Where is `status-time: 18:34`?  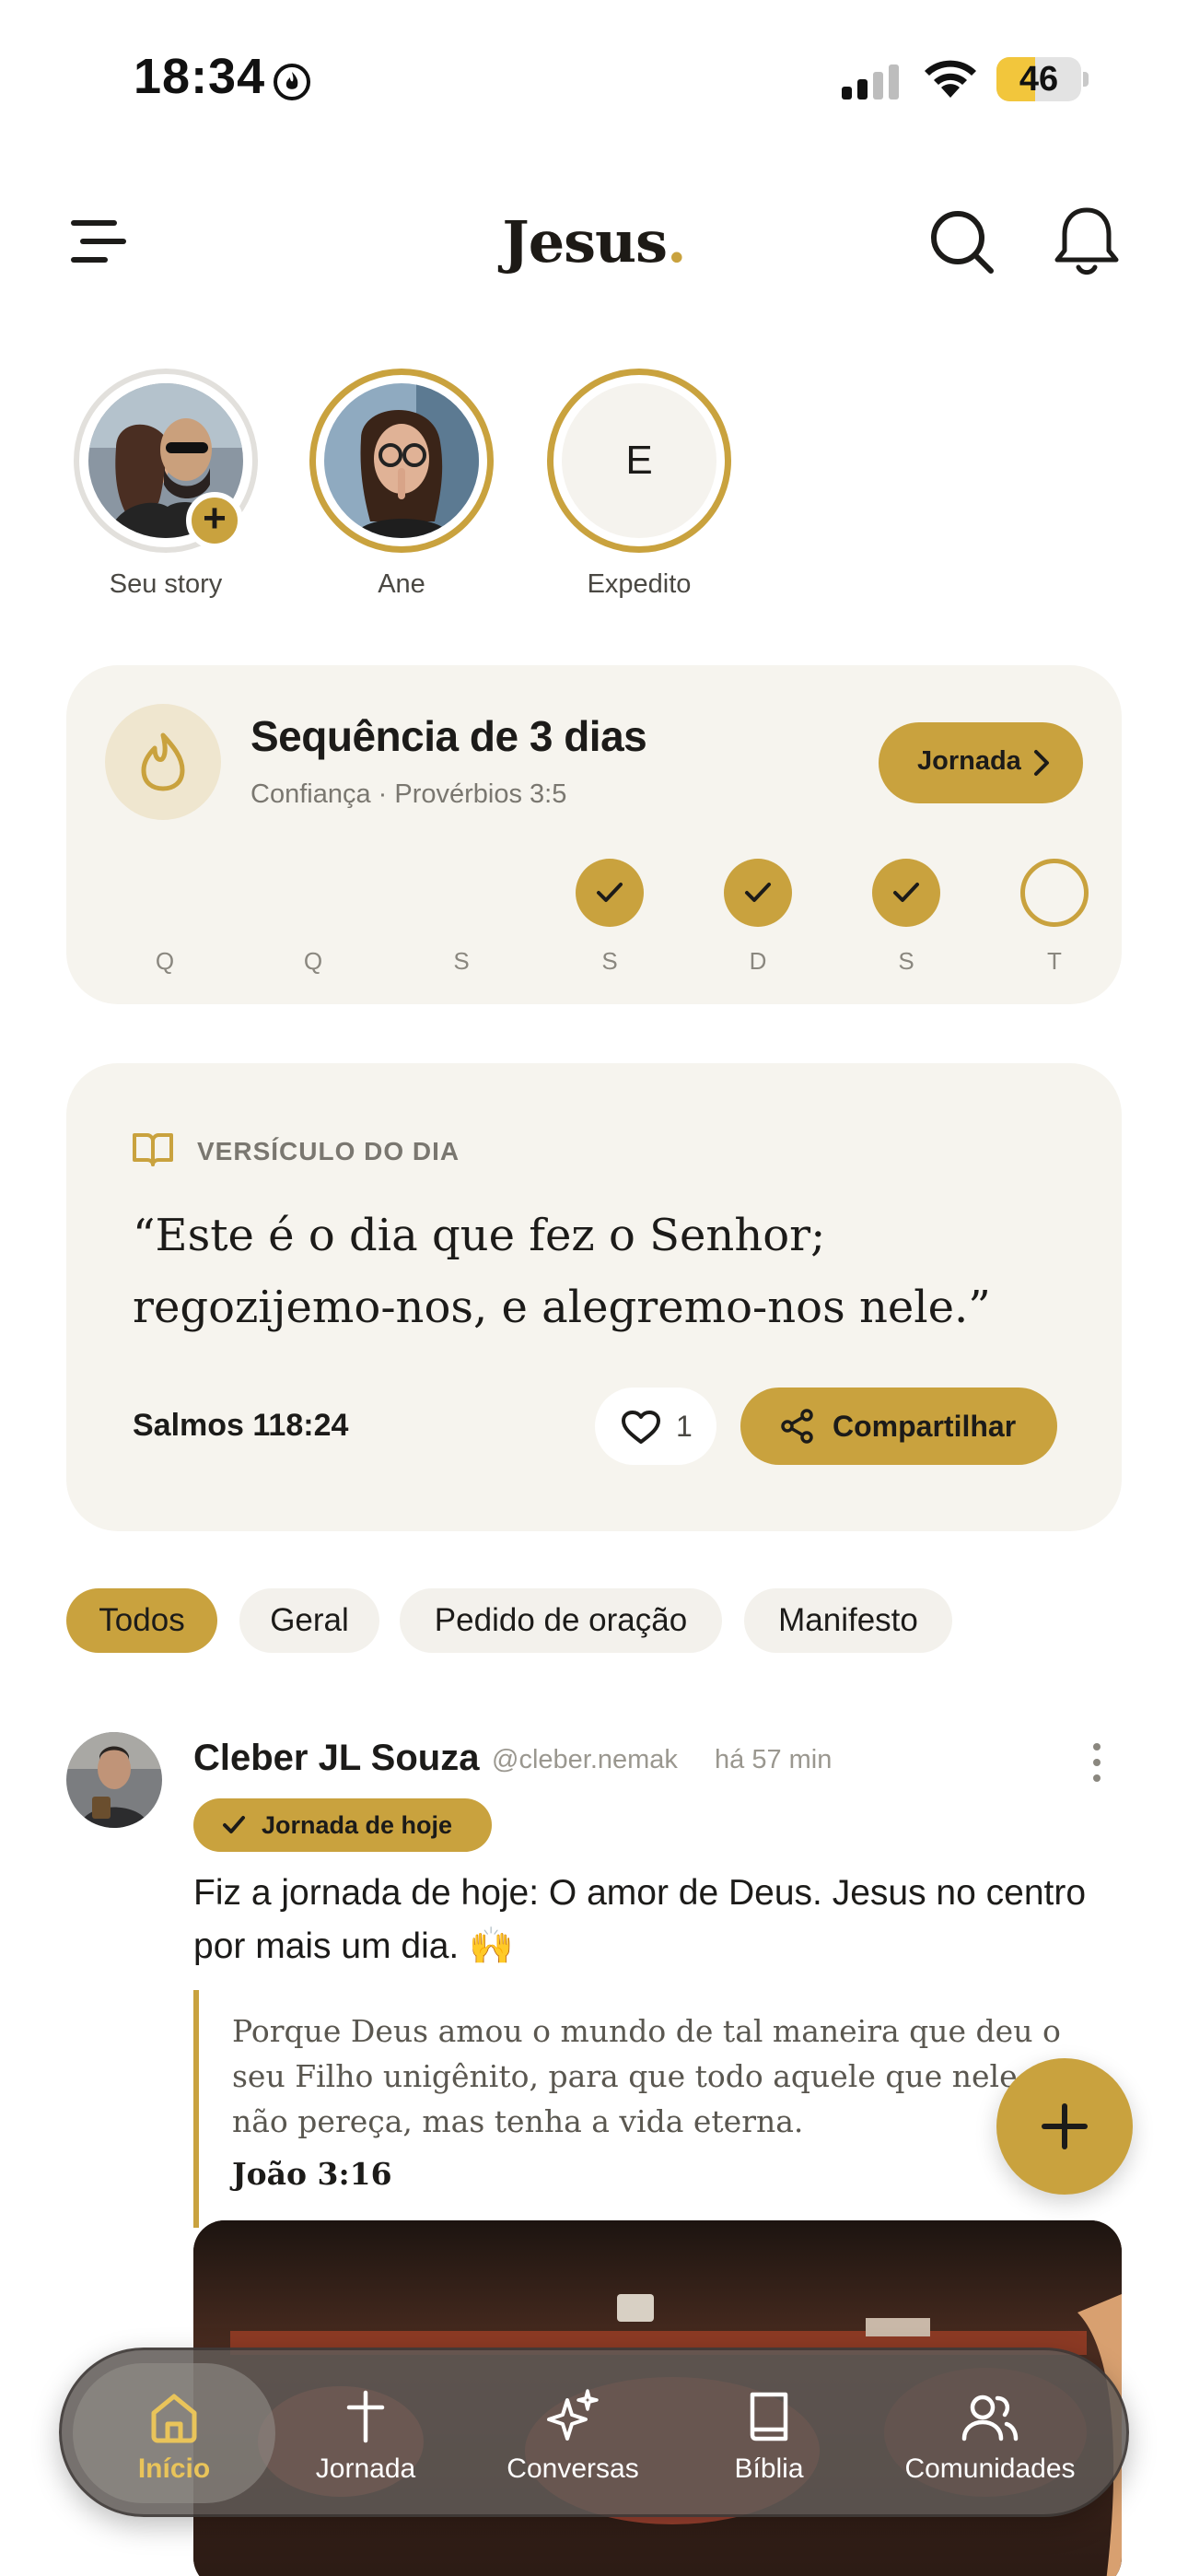
status-time: 18:34 is located at coordinates (200, 76).